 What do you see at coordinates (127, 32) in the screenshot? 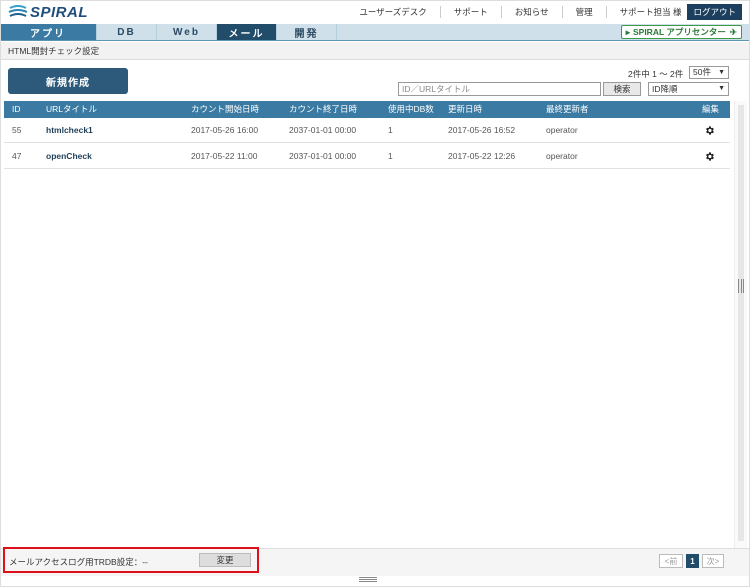
I see `tab-db: DB` at bounding box center [127, 32].